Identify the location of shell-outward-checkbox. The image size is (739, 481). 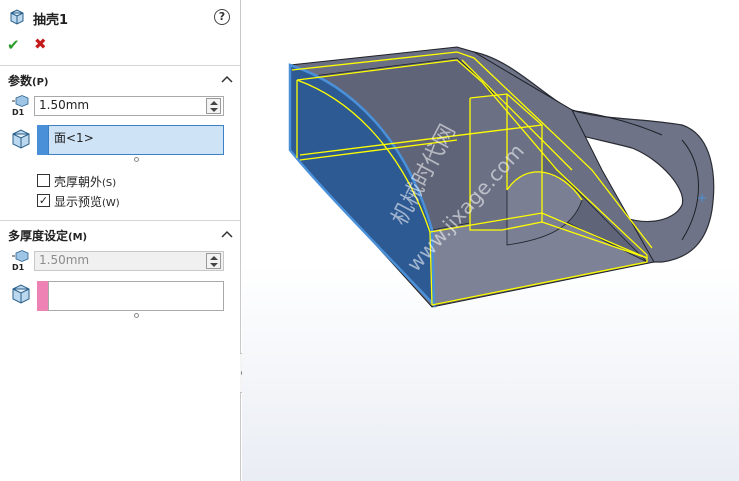
(43, 180).